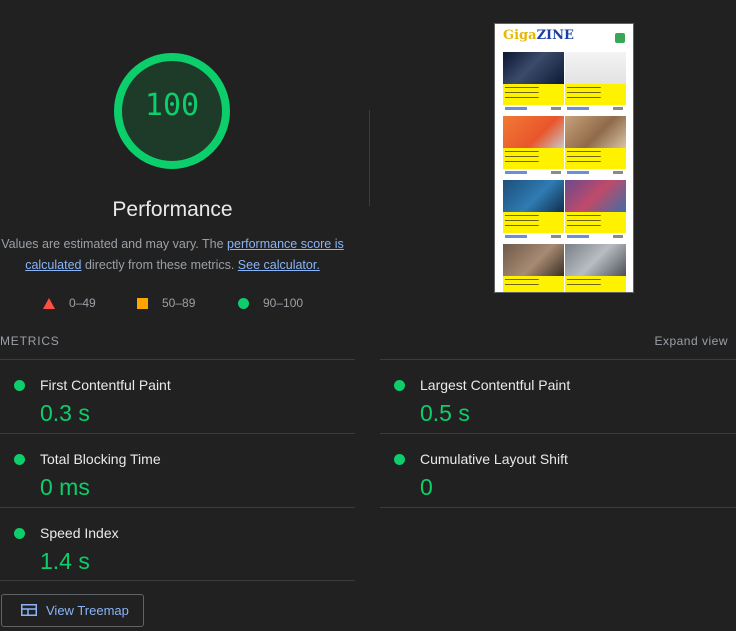 This screenshot has height=631, width=736. Describe the element at coordinates (159, 265) in the screenshot. I see `description-text-2: directly from these metrics.` at that location.